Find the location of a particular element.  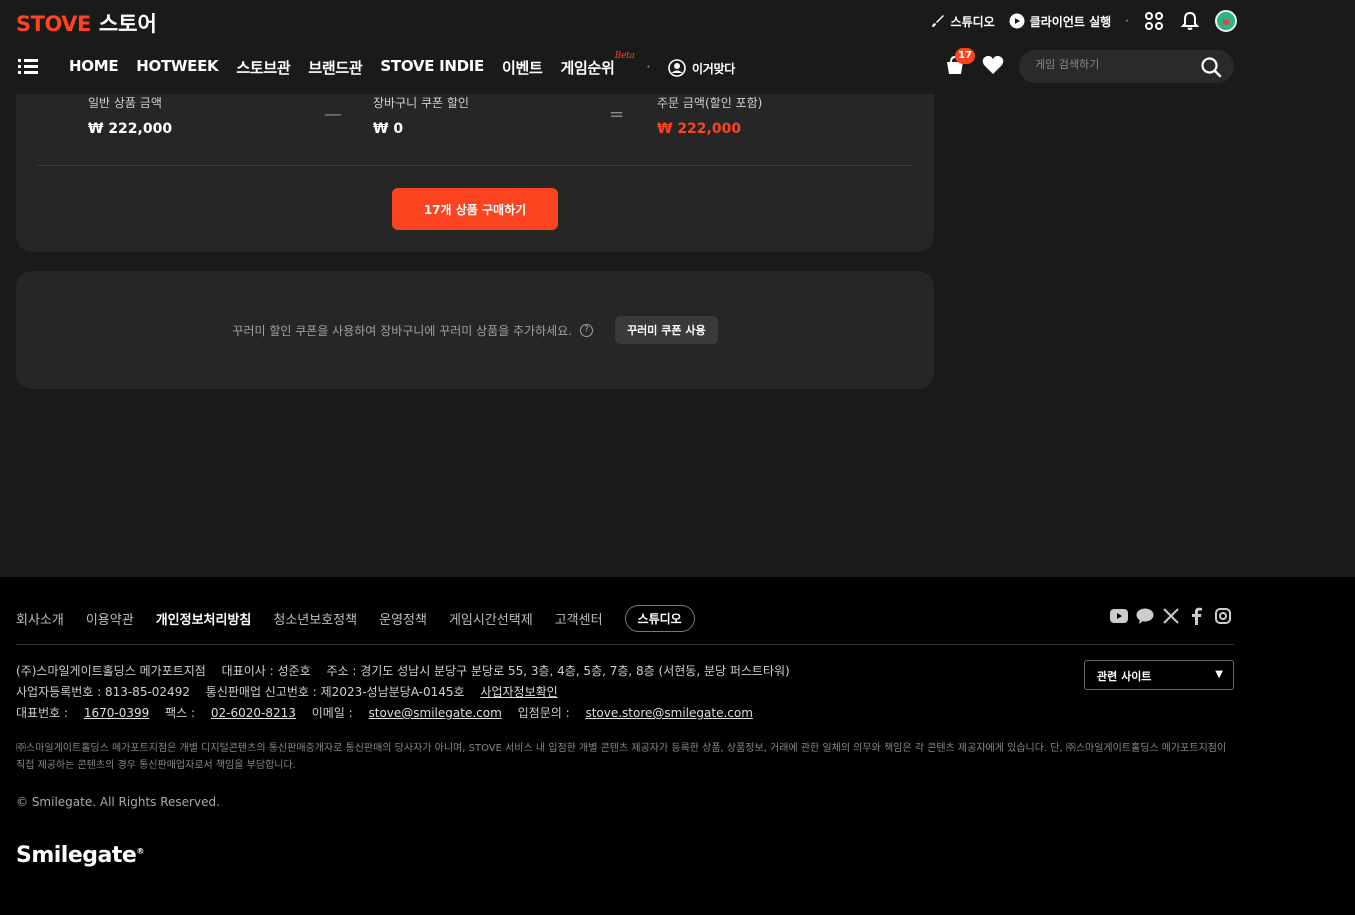

bell-icon is located at coordinates (1190, 20).